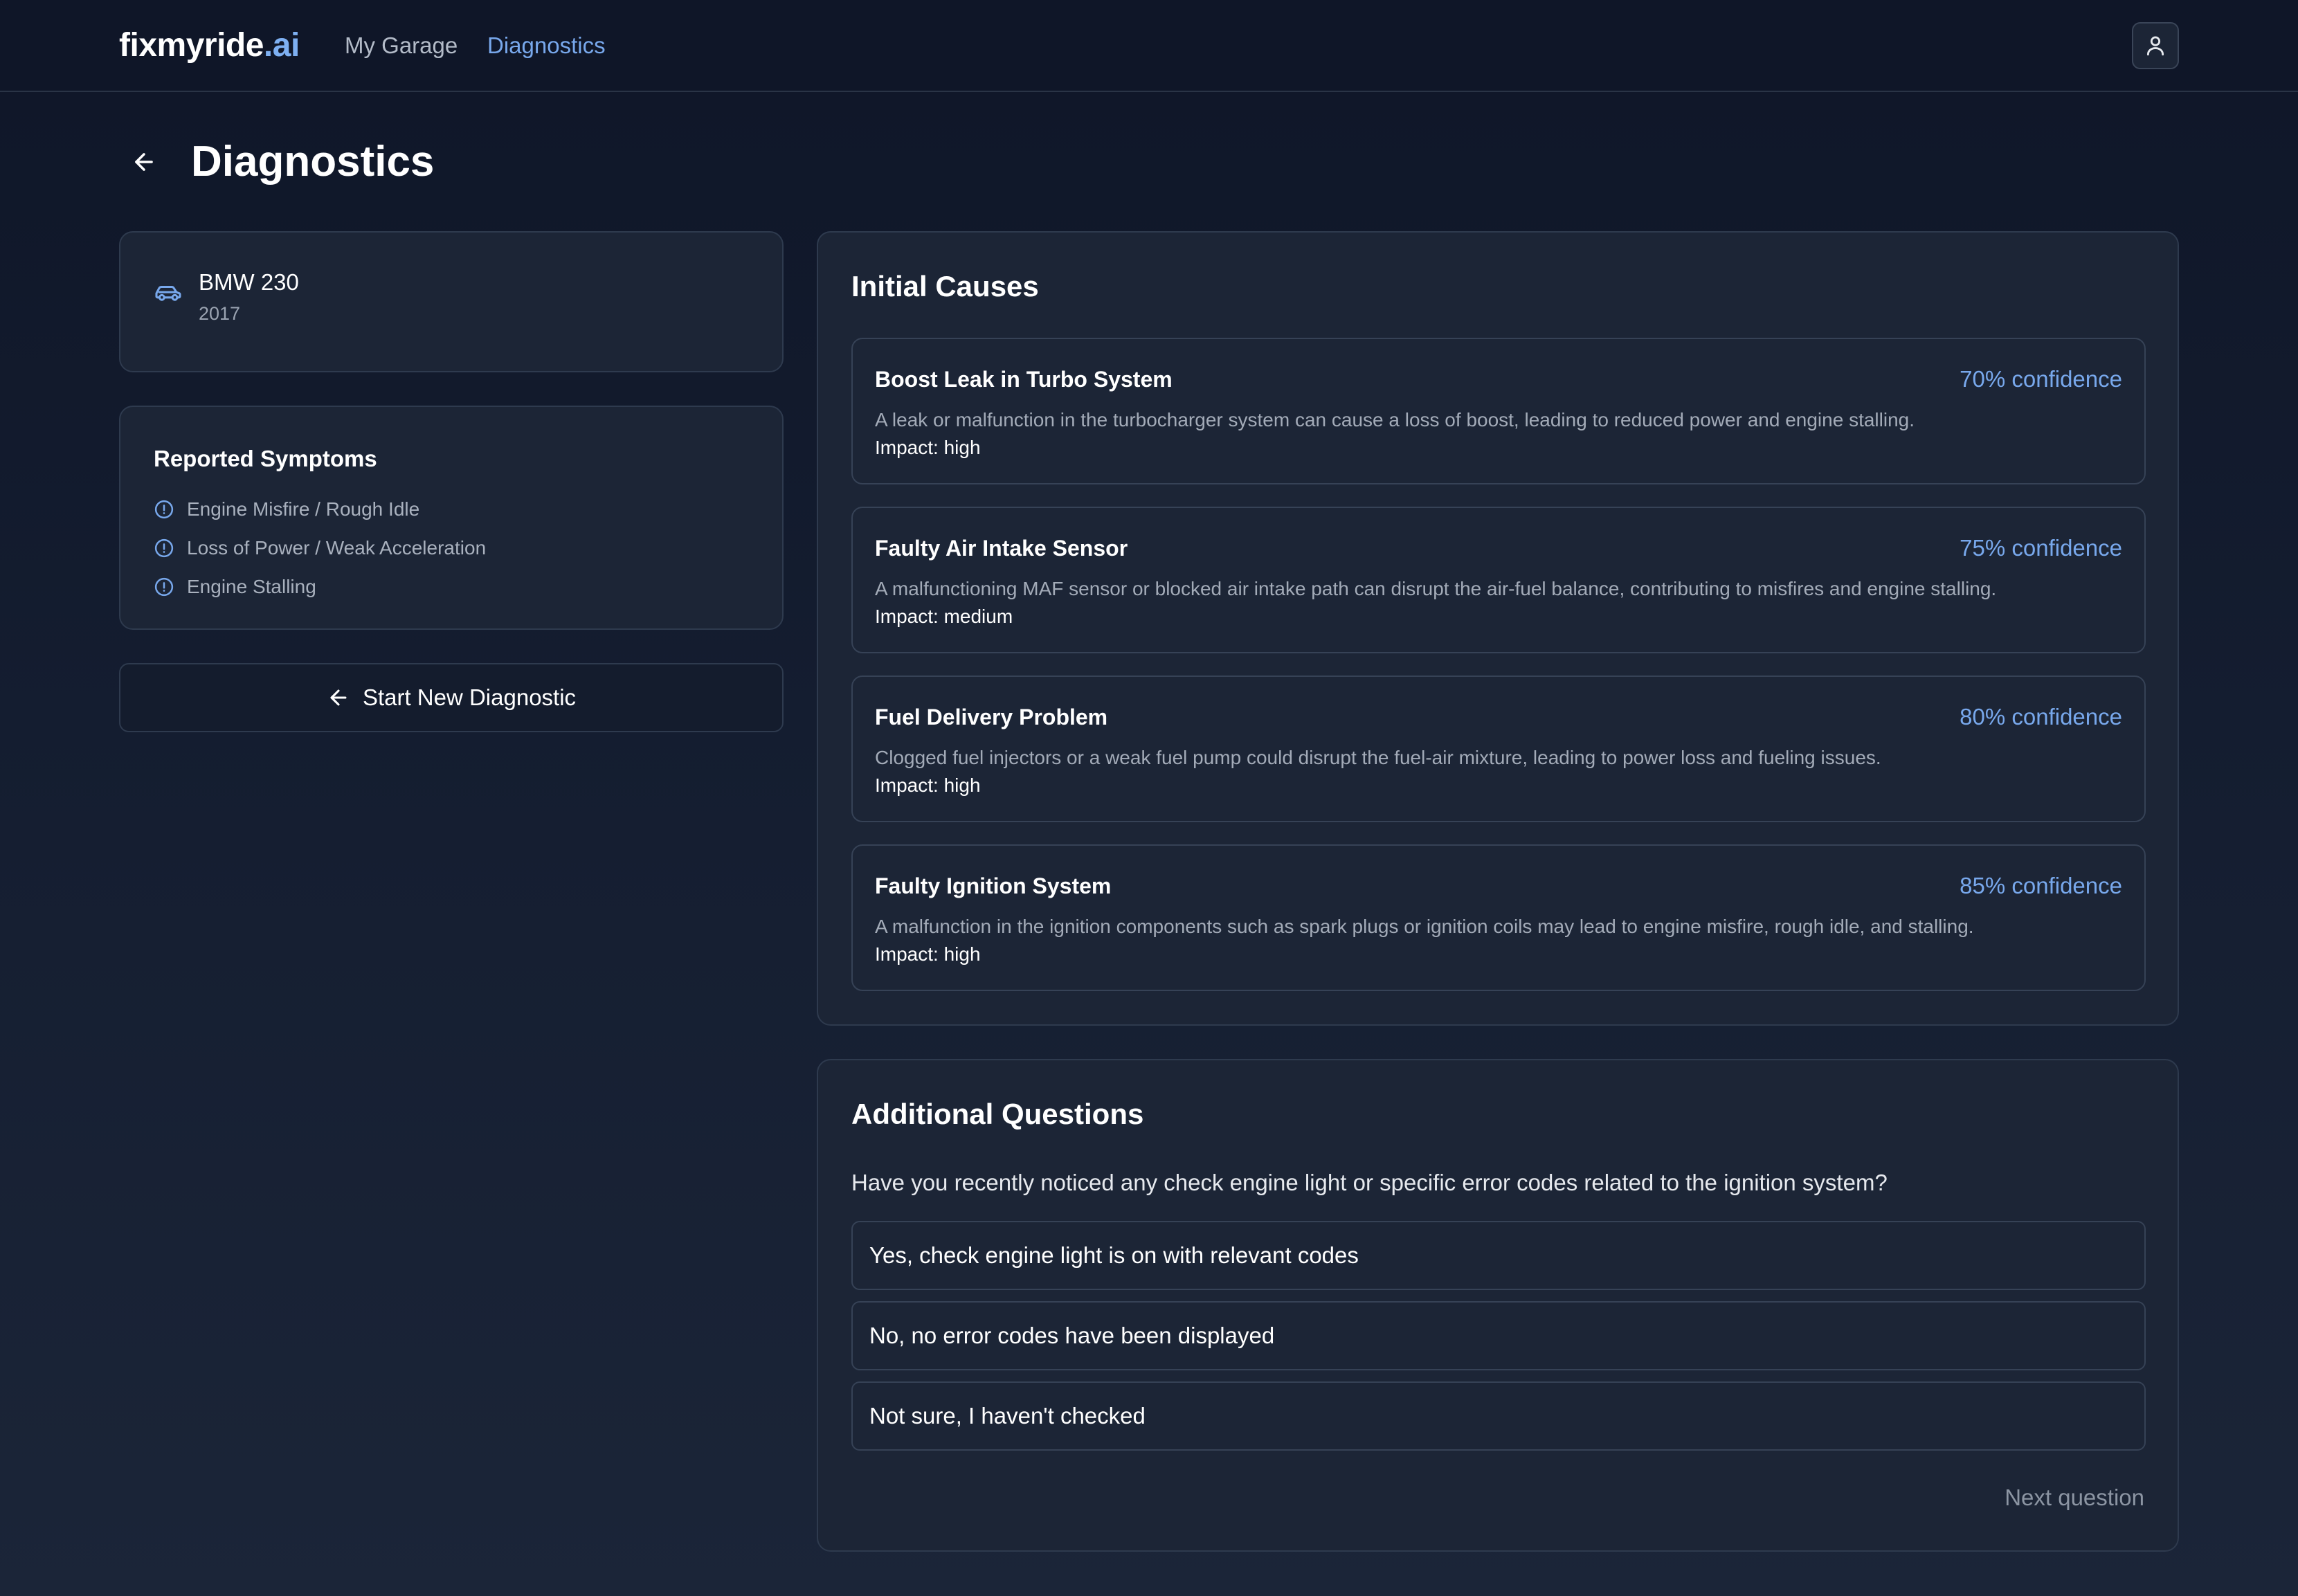  Describe the element at coordinates (2041, 716) in the screenshot. I see `cause-confidence: 80% confidence` at that location.